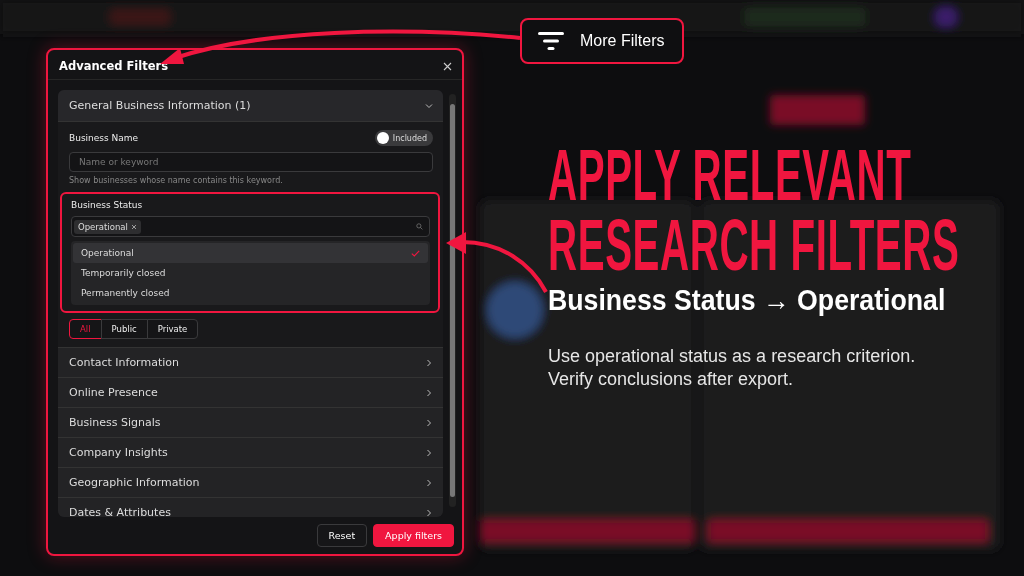  What do you see at coordinates (447, 66) in the screenshot?
I see `close-button` at bounding box center [447, 66].